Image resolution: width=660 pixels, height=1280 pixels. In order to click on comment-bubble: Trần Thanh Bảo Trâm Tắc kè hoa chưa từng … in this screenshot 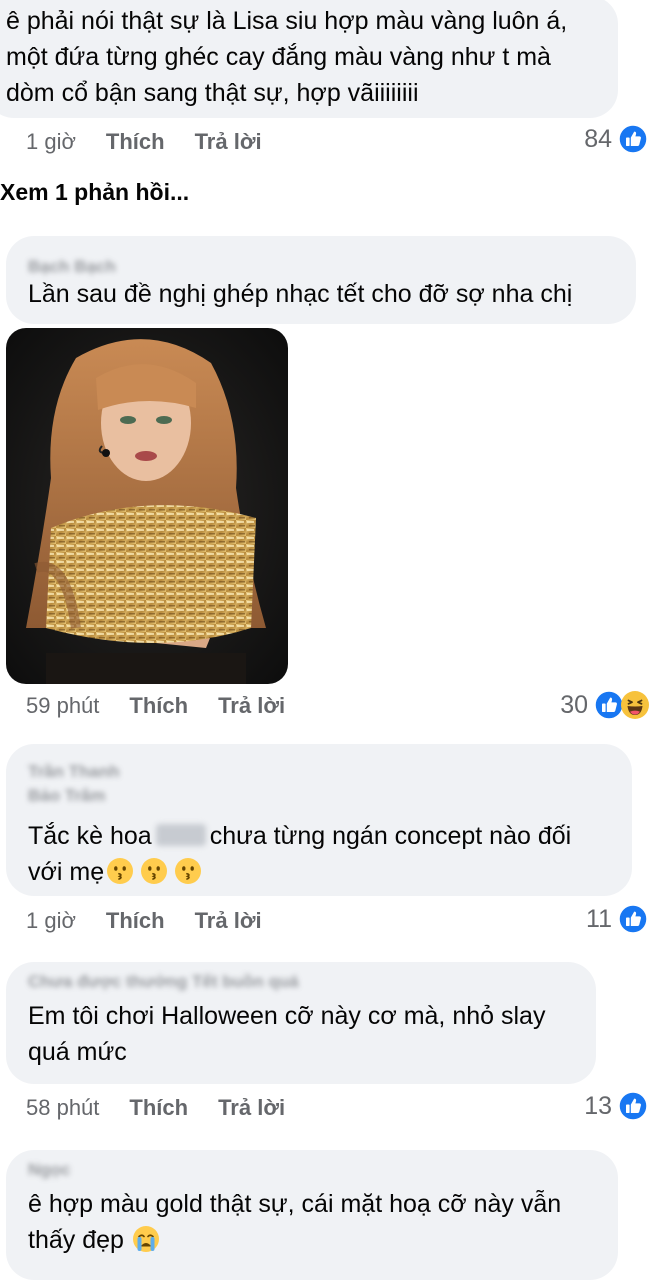, I will do `click(319, 820)`.